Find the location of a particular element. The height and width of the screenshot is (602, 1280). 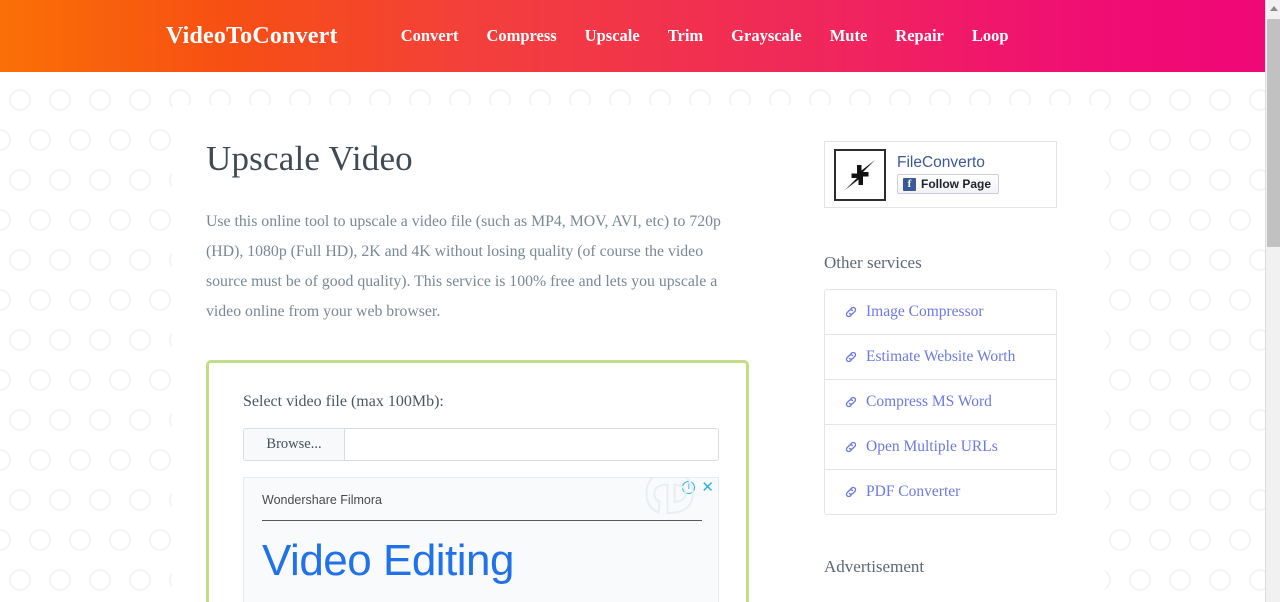

facebook-icon: f is located at coordinates (909, 184).